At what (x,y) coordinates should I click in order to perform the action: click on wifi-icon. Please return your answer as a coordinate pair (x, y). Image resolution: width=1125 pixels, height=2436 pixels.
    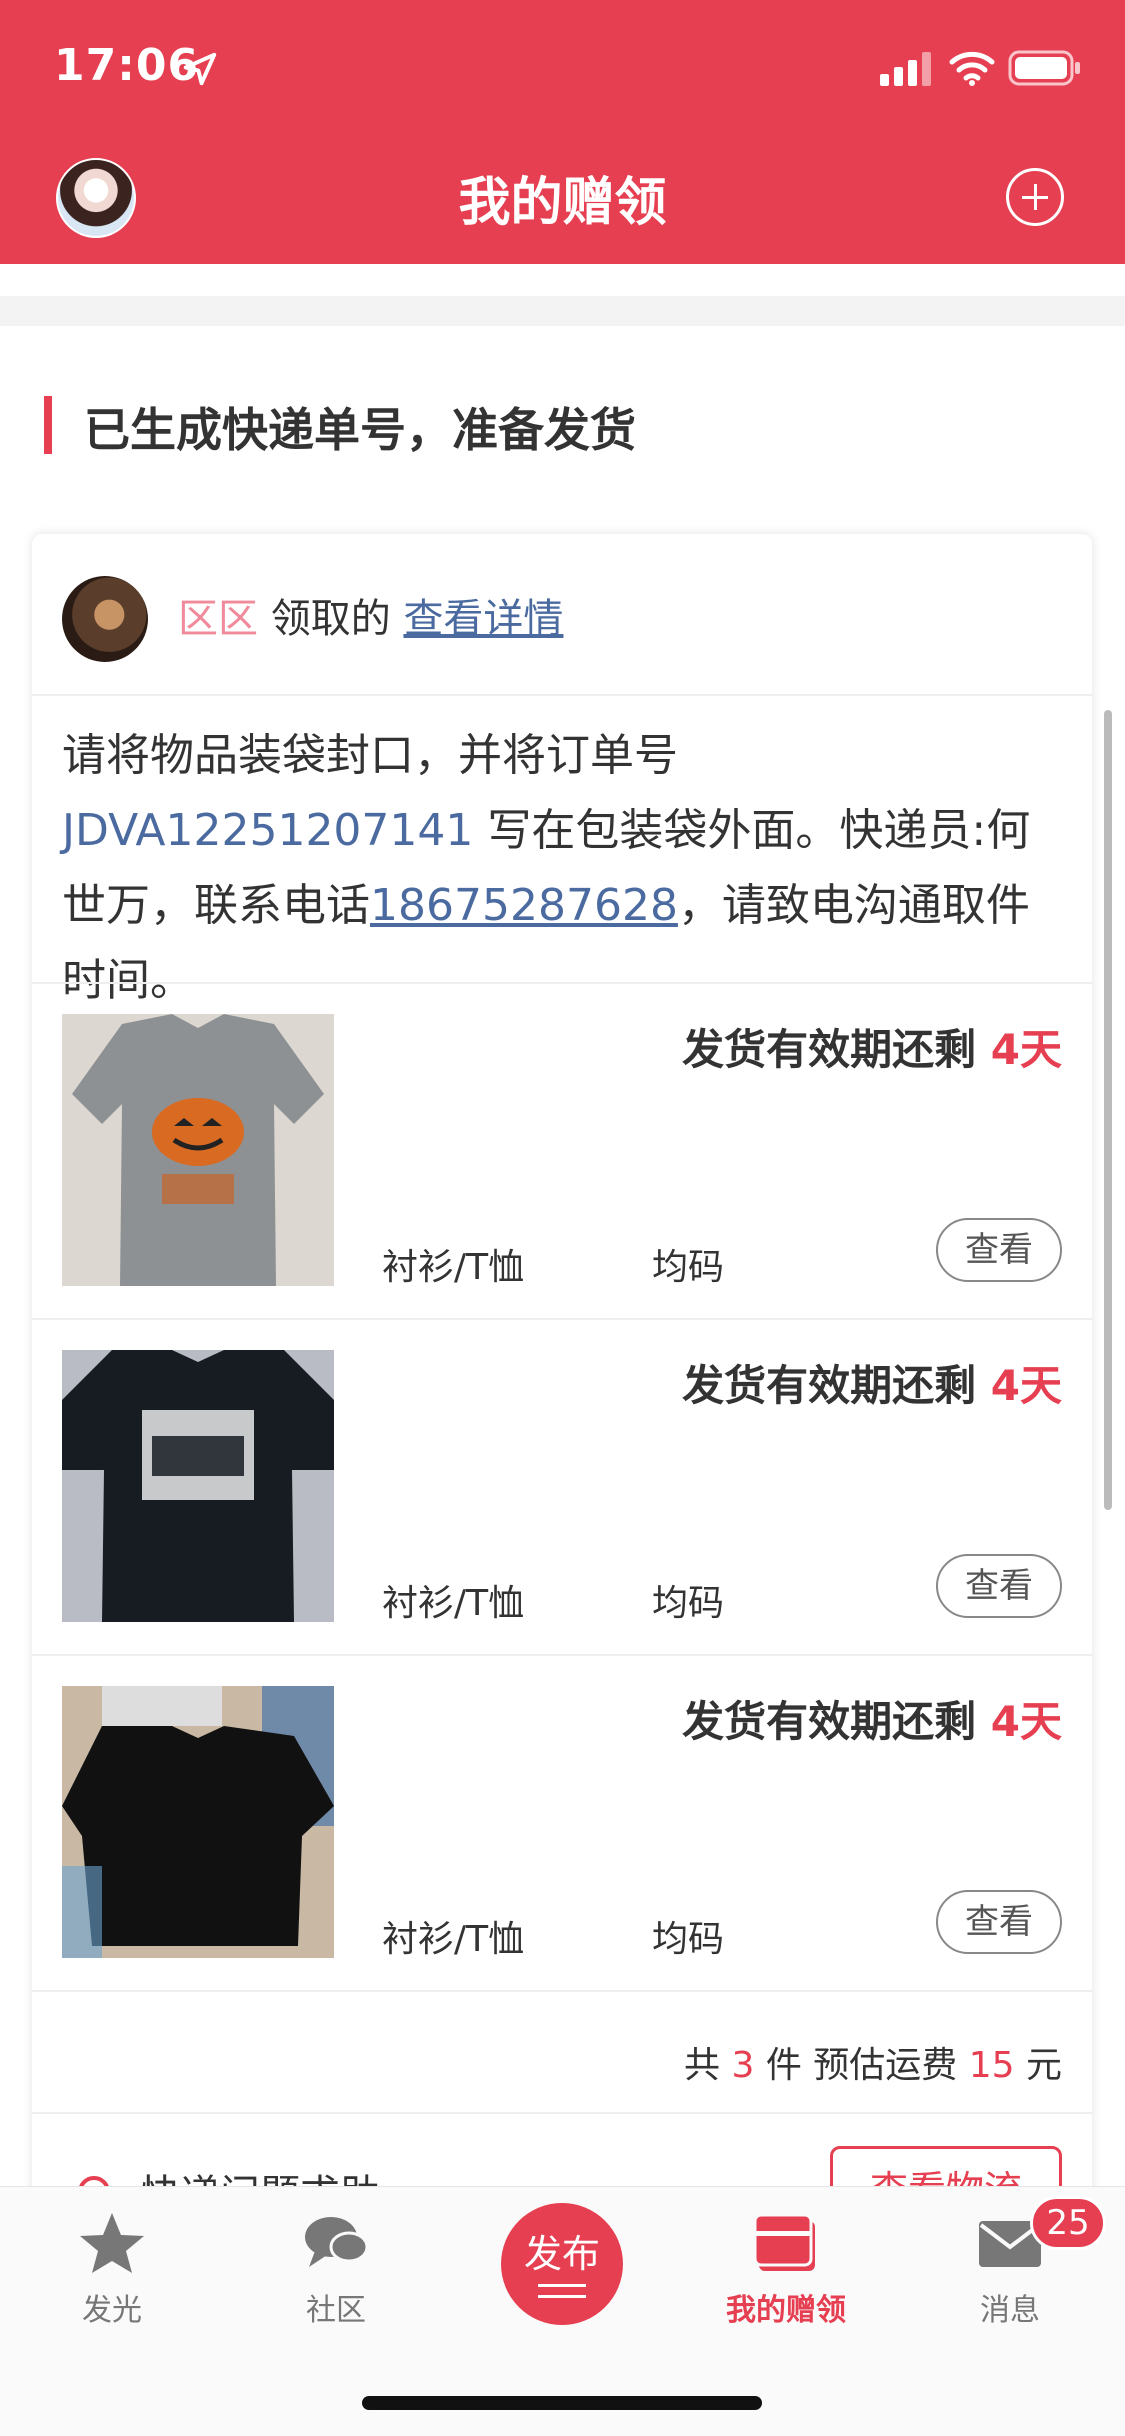
    Looking at the image, I should click on (972, 68).